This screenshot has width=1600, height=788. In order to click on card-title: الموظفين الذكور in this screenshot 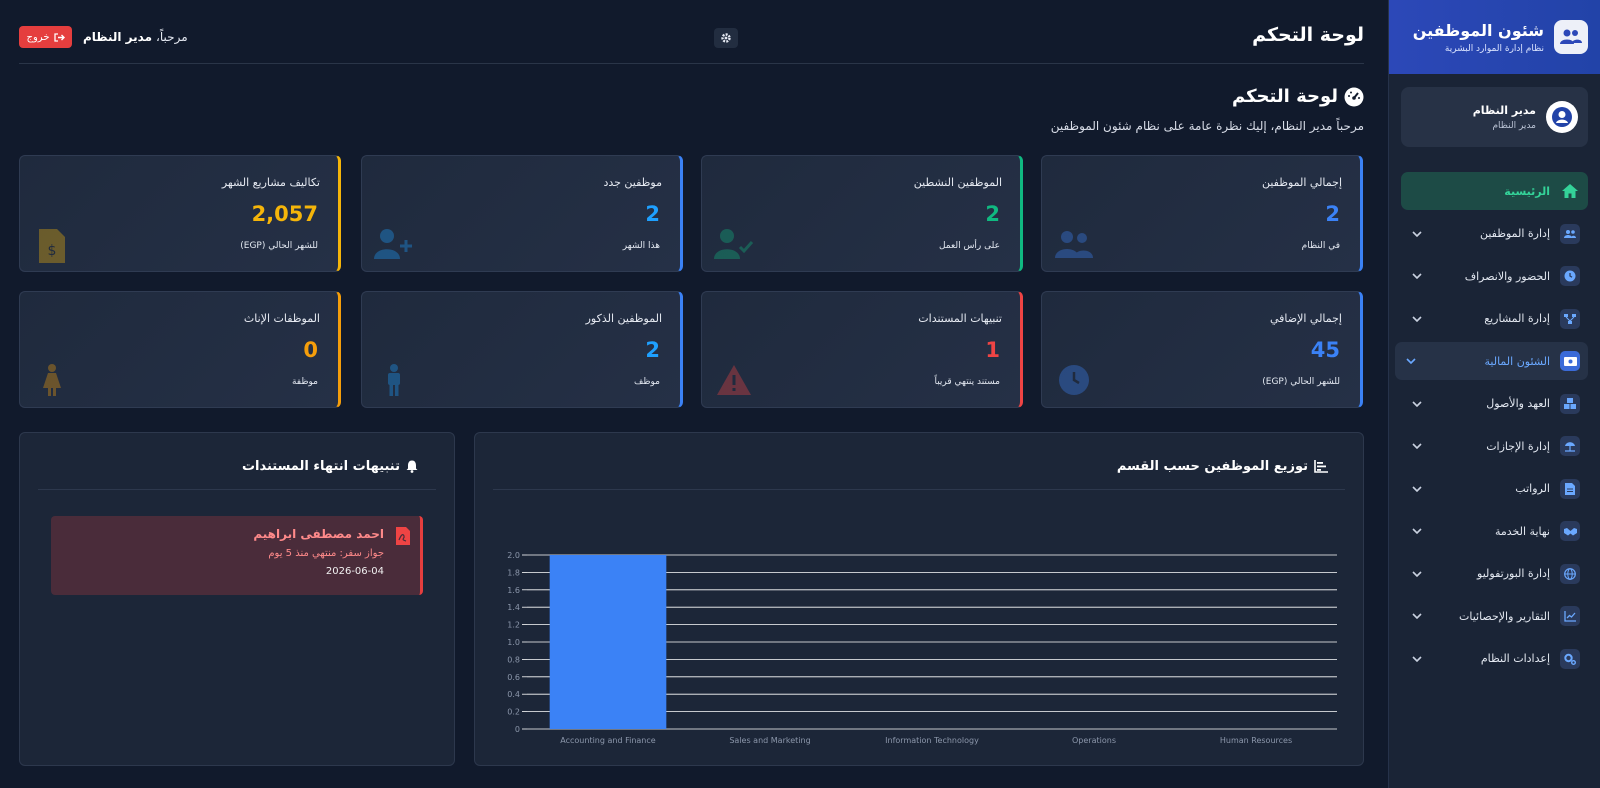, I will do `click(623, 318)`.